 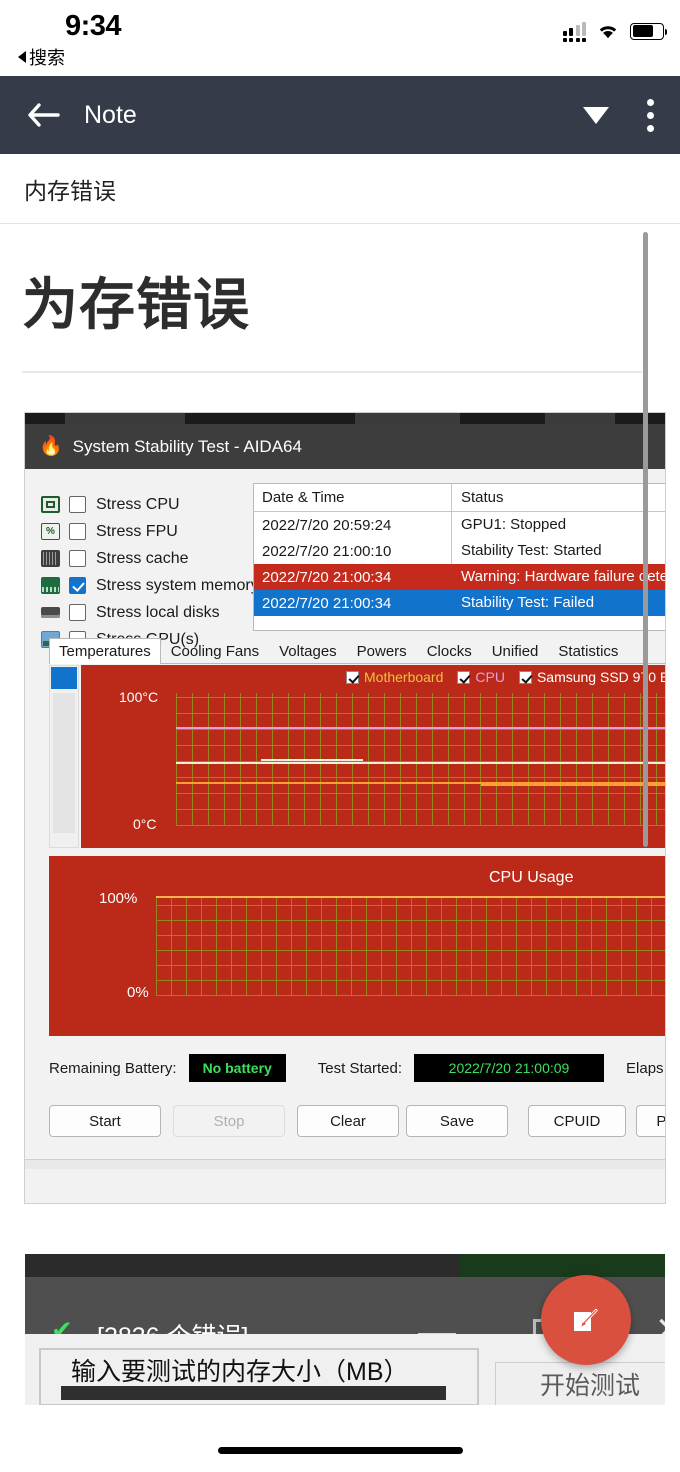 I want to click on series-line-ssd-peak, so click(x=312, y=760).